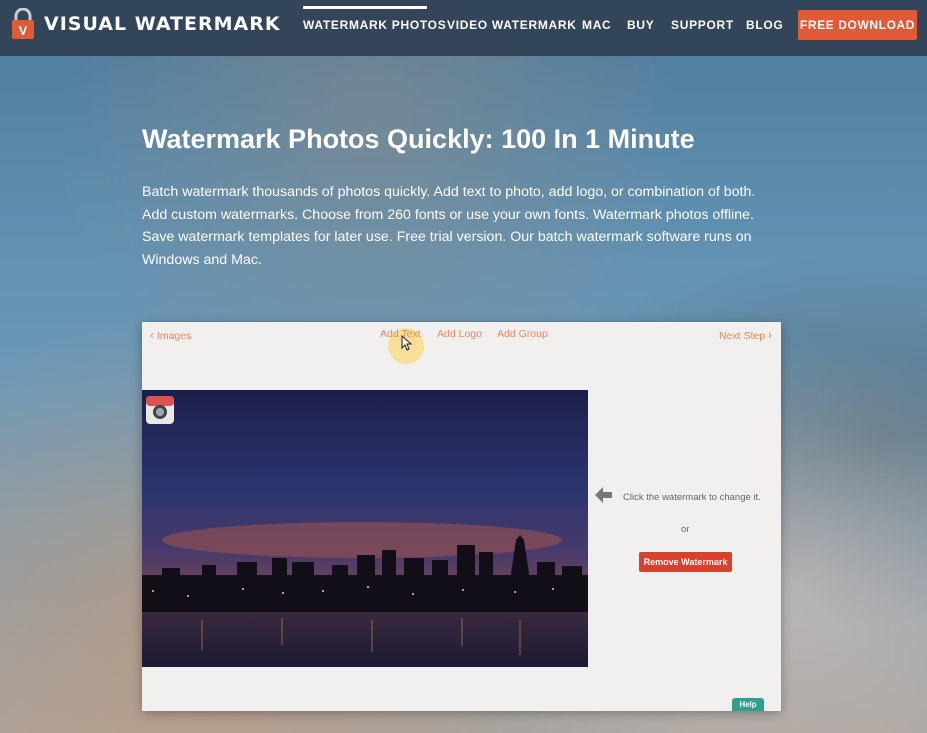  Describe the element at coordinates (640, 25) in the screenshot. I see `nav-buy: BUY` at that location.